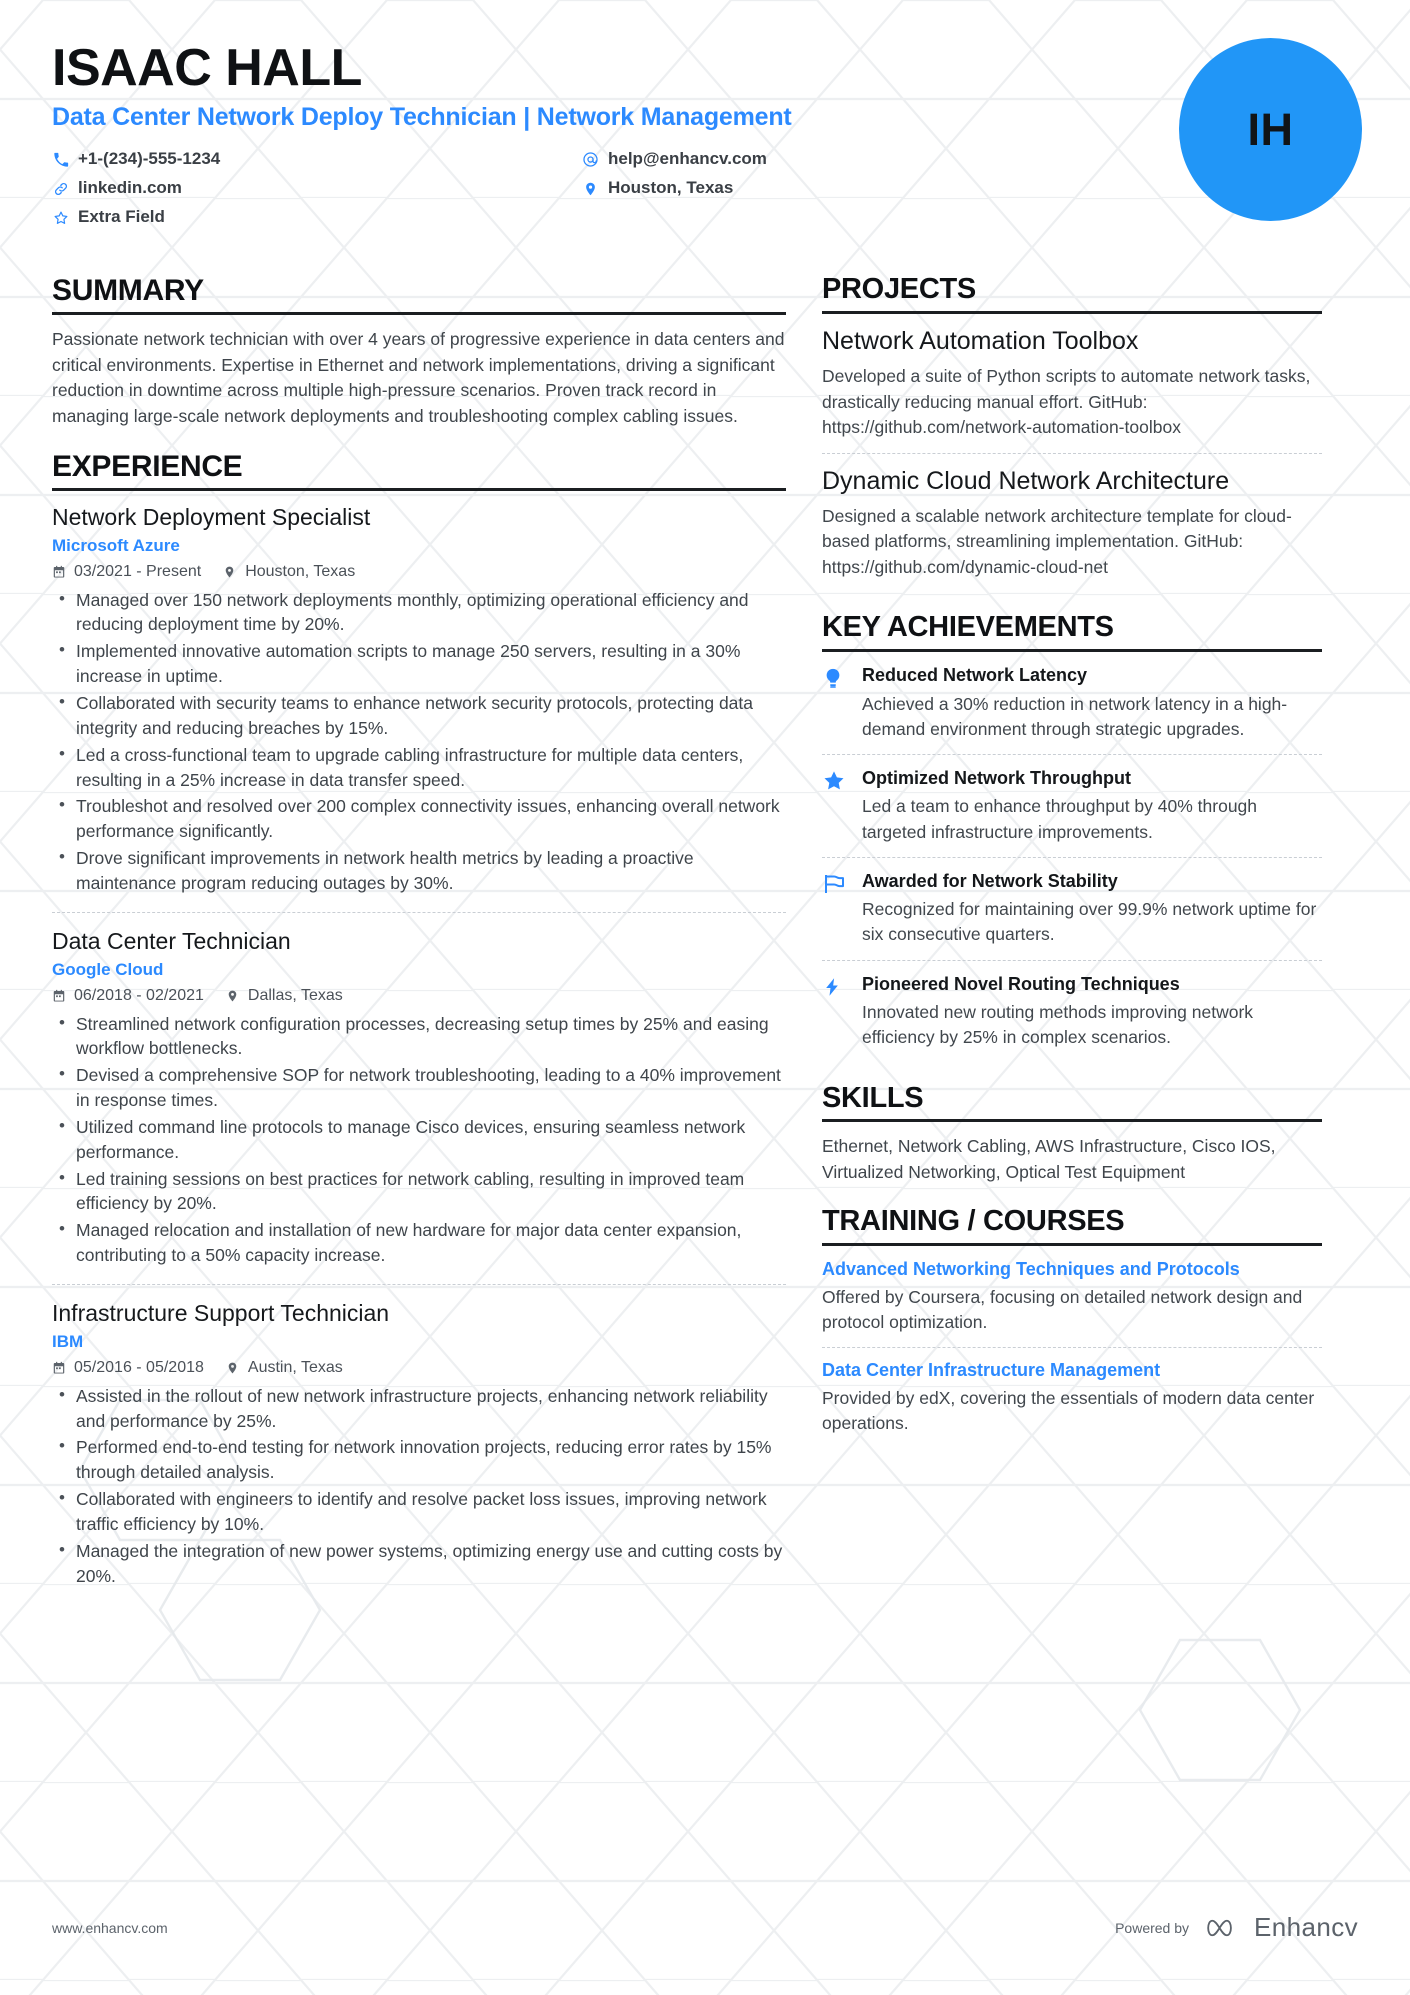 This screenshot has height=1995, width=1410. I want to click on experience-dates-text: 03/2021 - Present, so click(138, 571).